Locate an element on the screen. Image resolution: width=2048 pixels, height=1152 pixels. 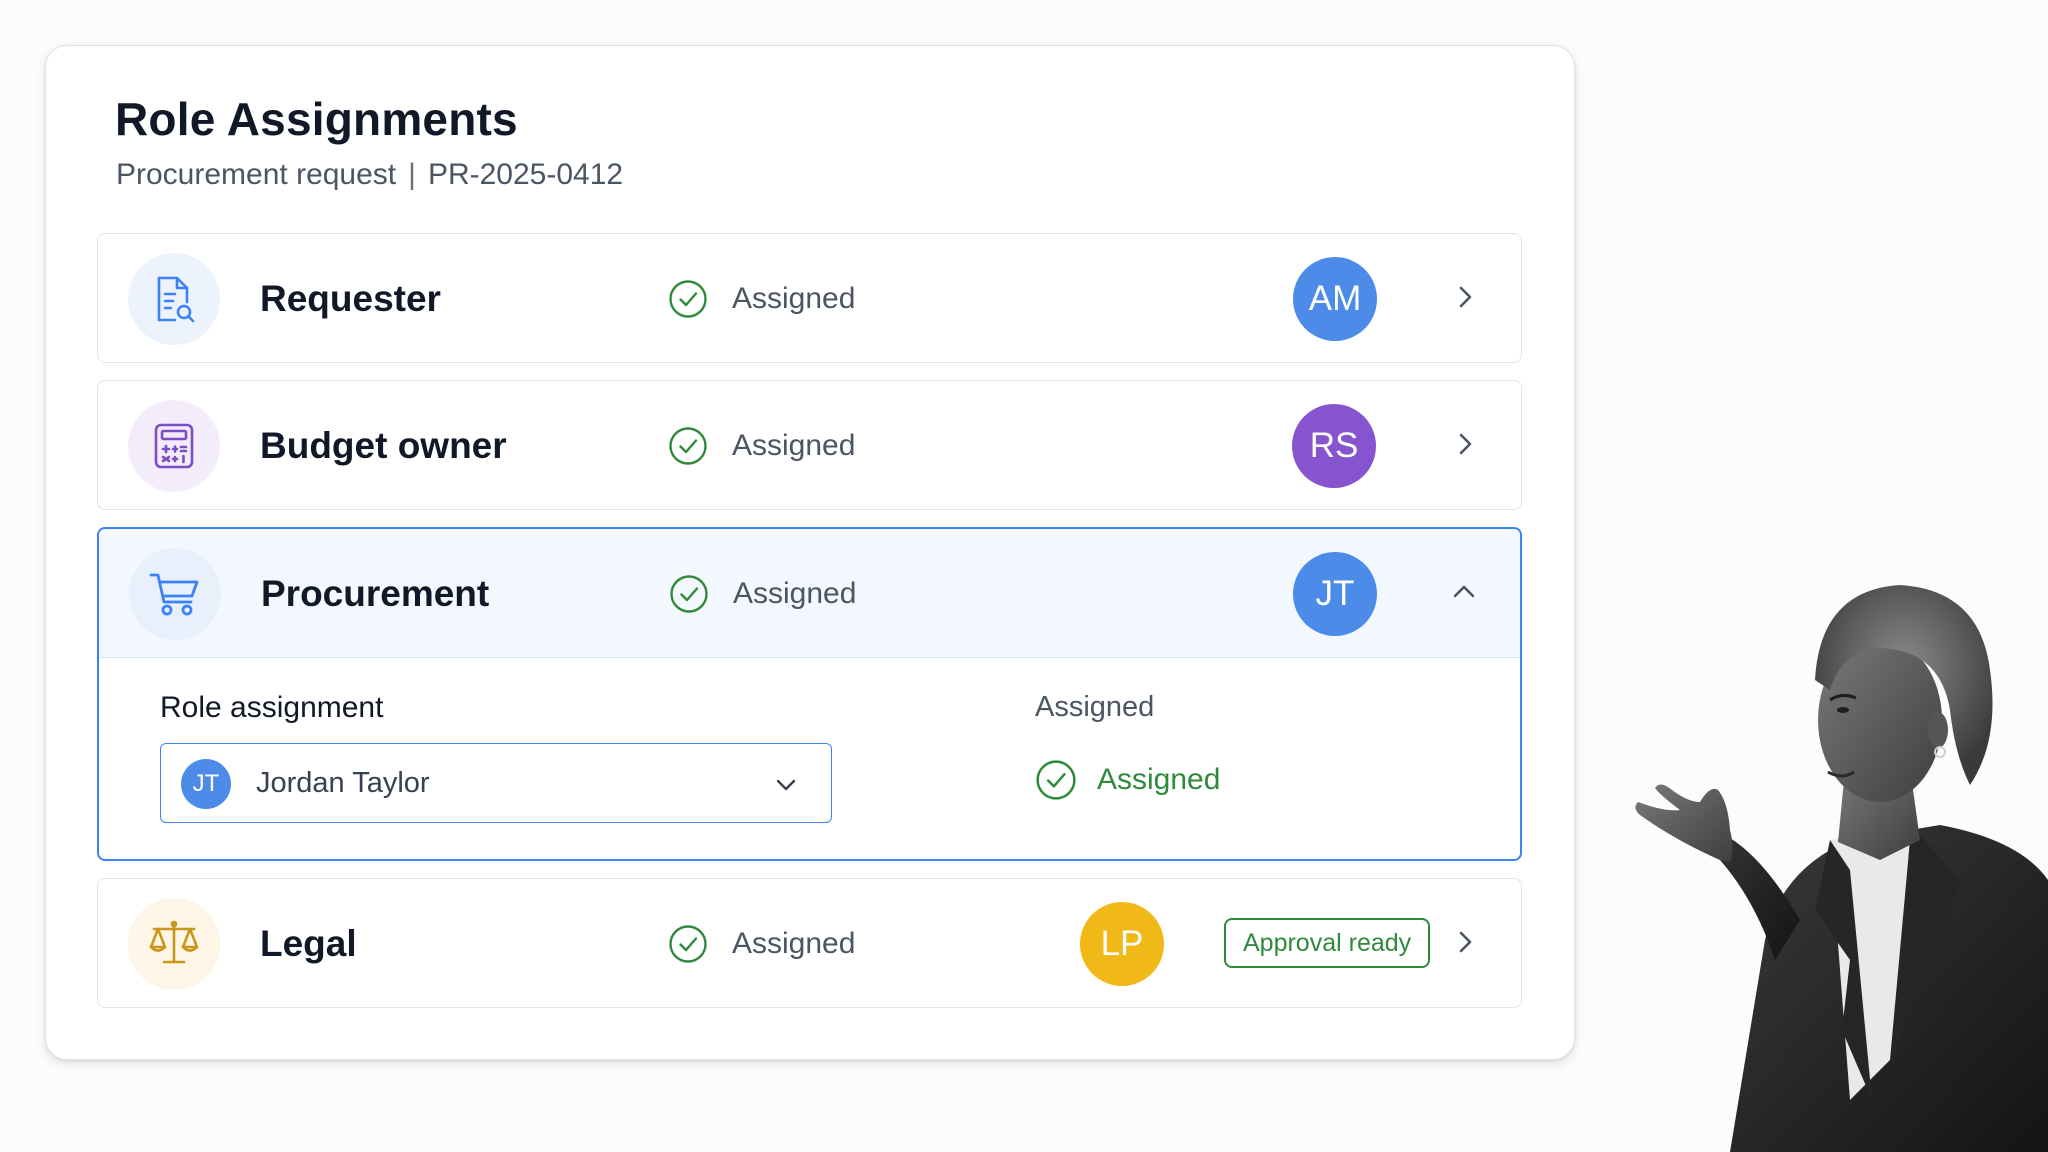
approval-ready-badge: Approval ready is located at coordinates (1327, 943).